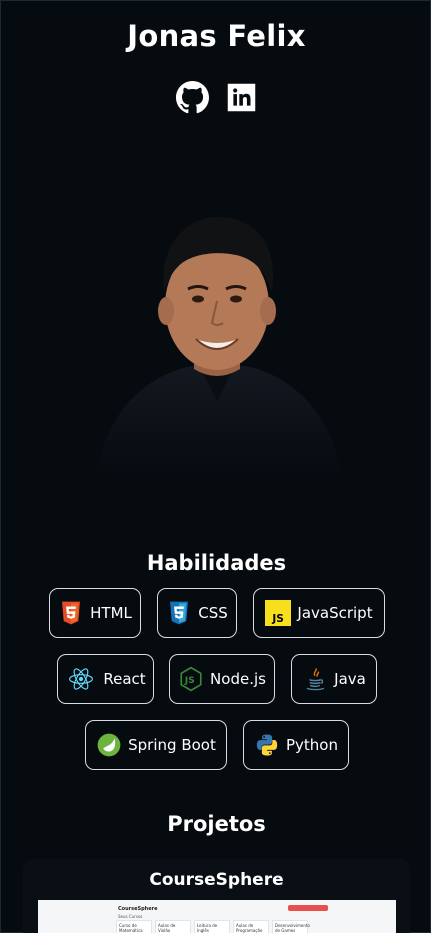 Image resolution: width=431 pixels, height=933 pixels. What do you see at coordinates (308, 908) in the screenshot?
I see `preview-button` at bounding box center [308, 908].